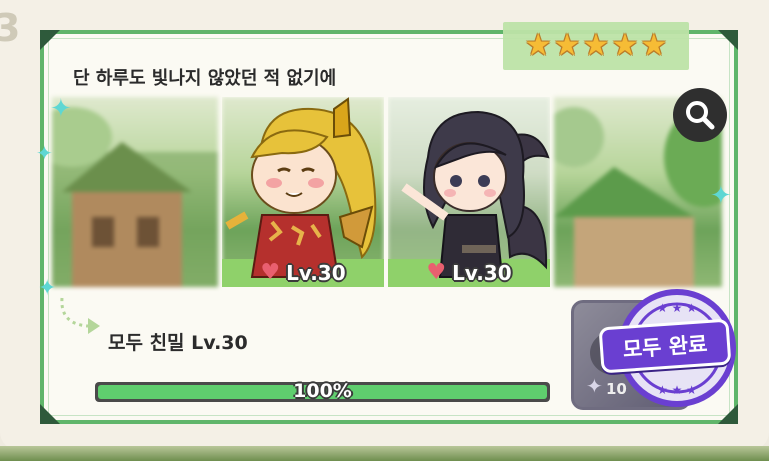  What do you see at coordinates (80, 315) in the screenshot?
I see `dotted-arrow-icon` at bounding box center [80, 315].